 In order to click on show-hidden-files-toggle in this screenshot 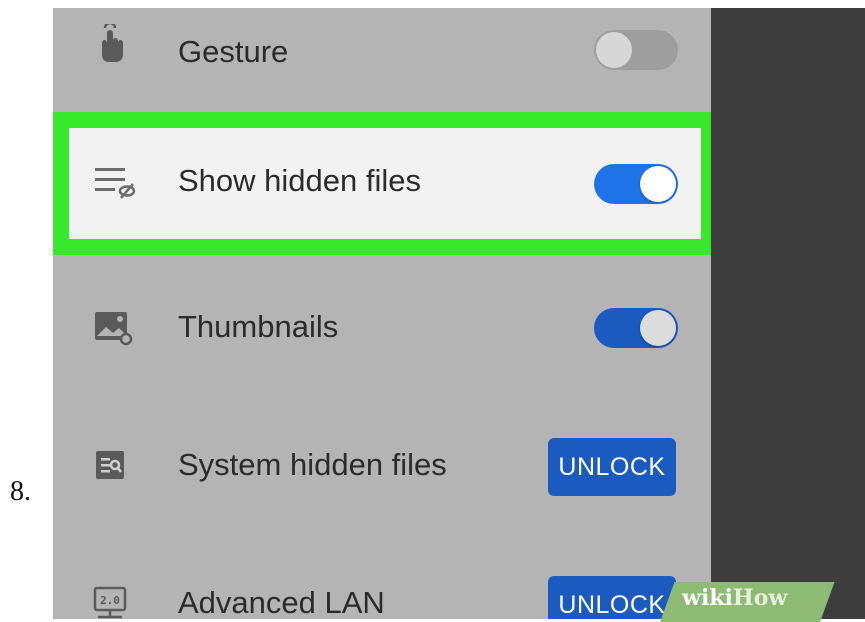, I will do `click(636, 184)`.